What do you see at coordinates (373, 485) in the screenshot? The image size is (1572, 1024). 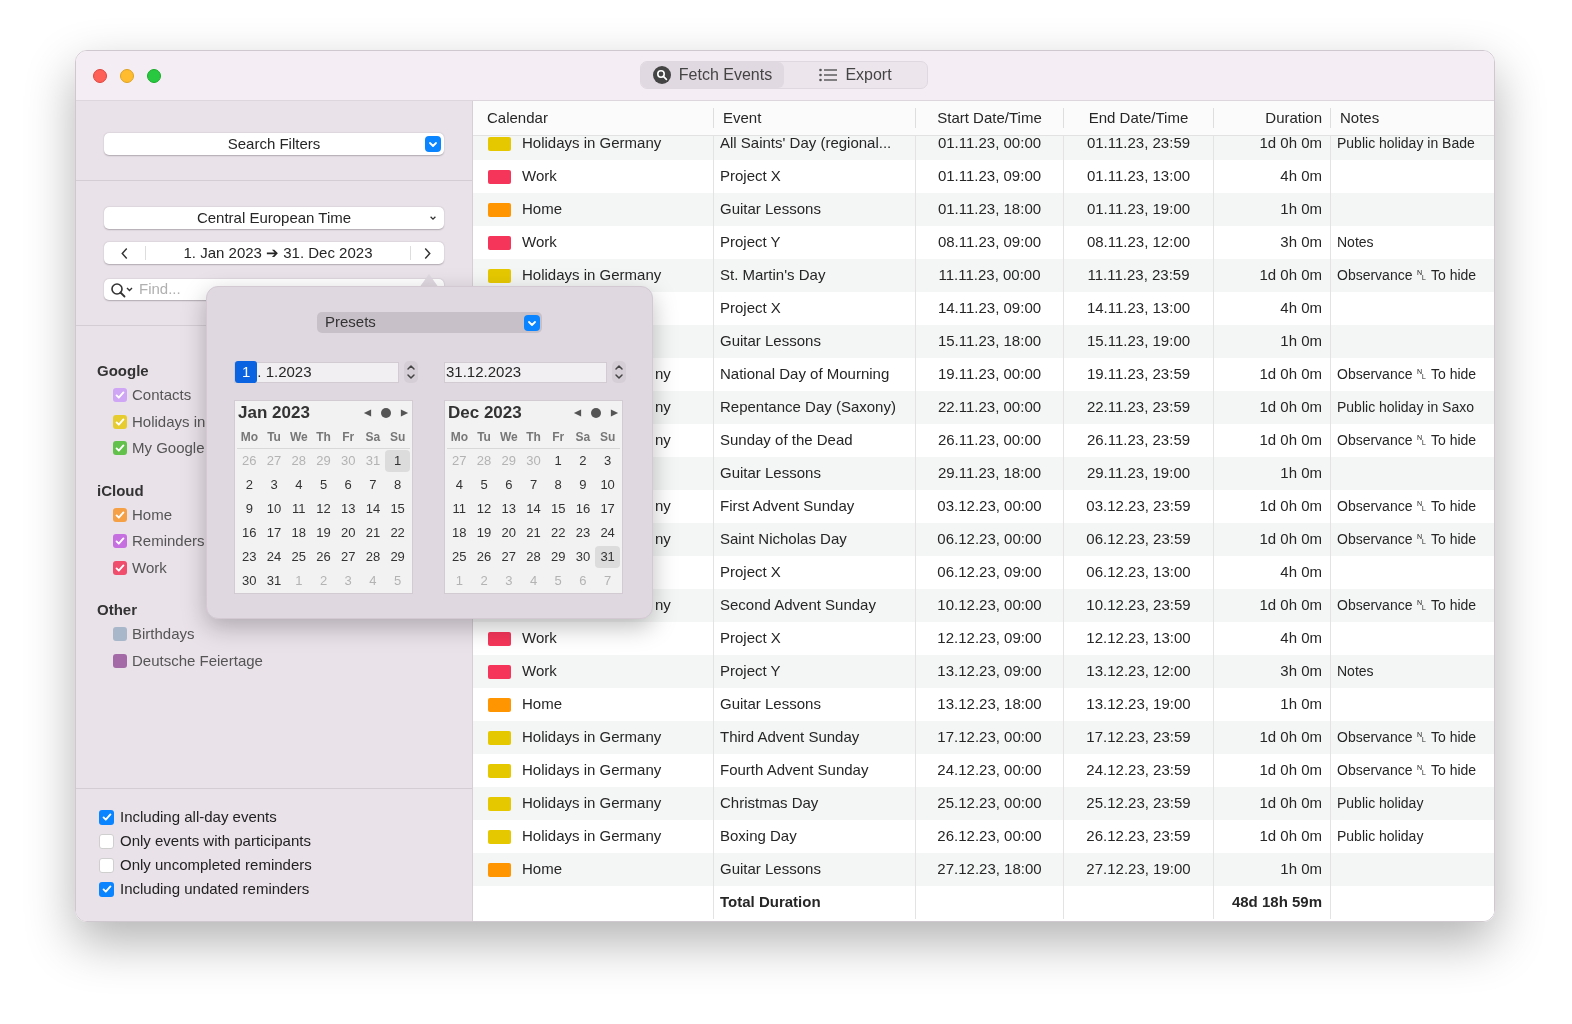 I see `calendar-day: 7` at bounding box center [373, 485].